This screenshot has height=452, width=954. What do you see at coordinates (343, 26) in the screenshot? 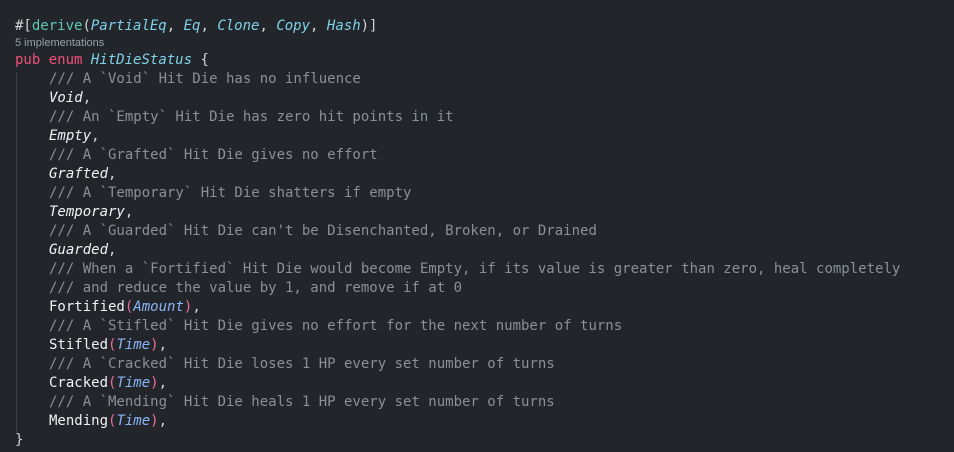
I see `trait-hash: Hash` at bounding box center [343, 26].